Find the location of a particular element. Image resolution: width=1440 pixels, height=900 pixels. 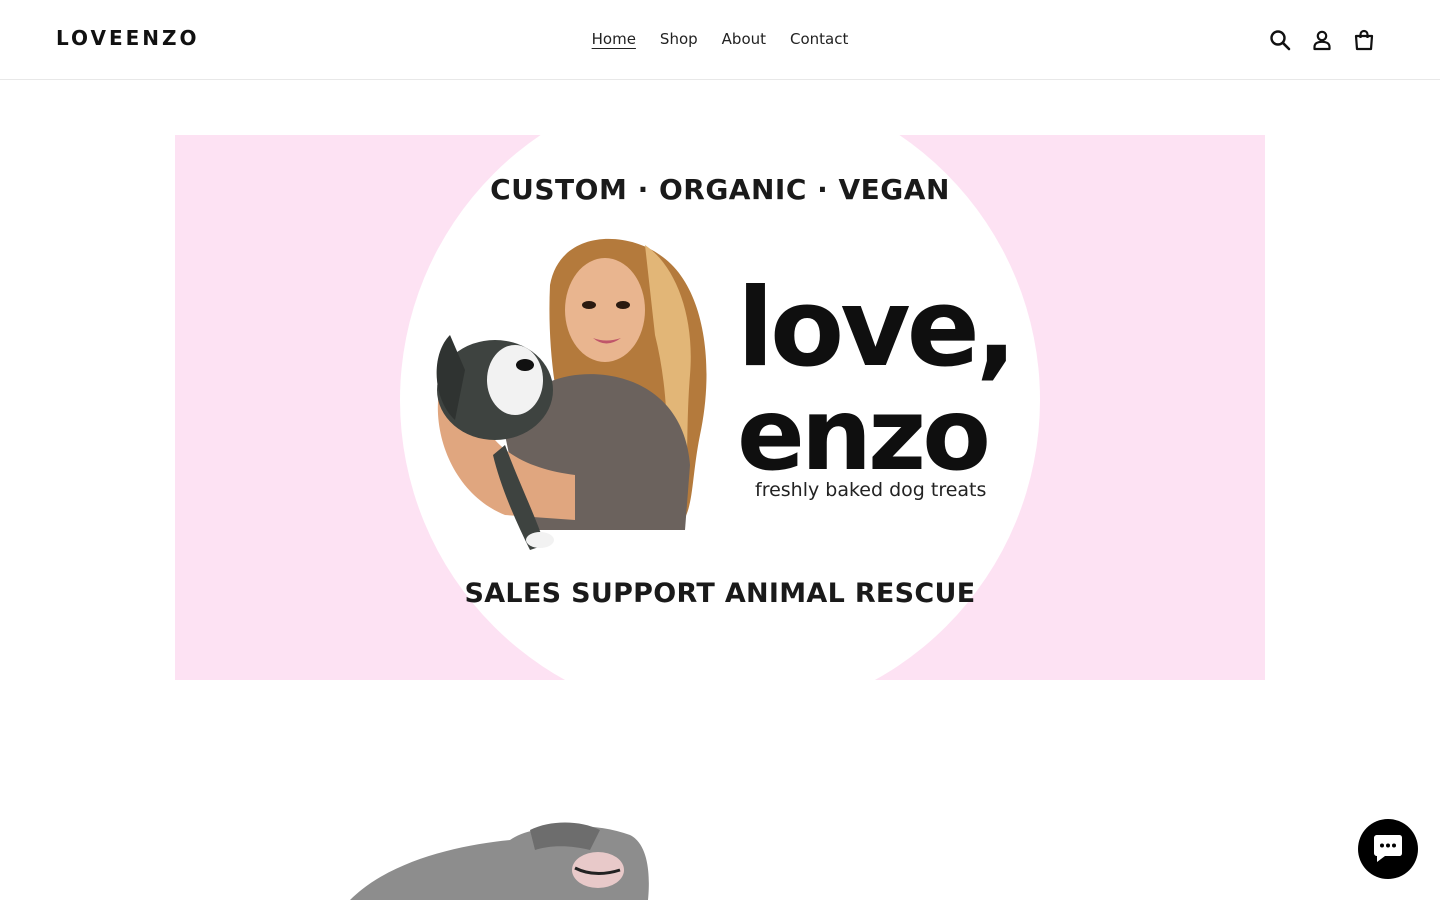

nav-contact: Contact is located at coordinates (819, 39).